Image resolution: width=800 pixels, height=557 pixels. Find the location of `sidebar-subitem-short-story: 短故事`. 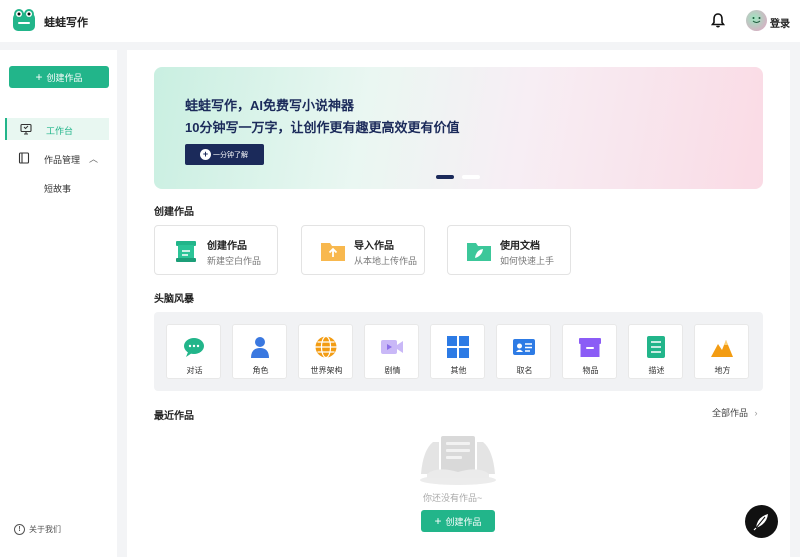

sidebar-subitem-short-story: 短故事 is located at coordinates (57, 188).